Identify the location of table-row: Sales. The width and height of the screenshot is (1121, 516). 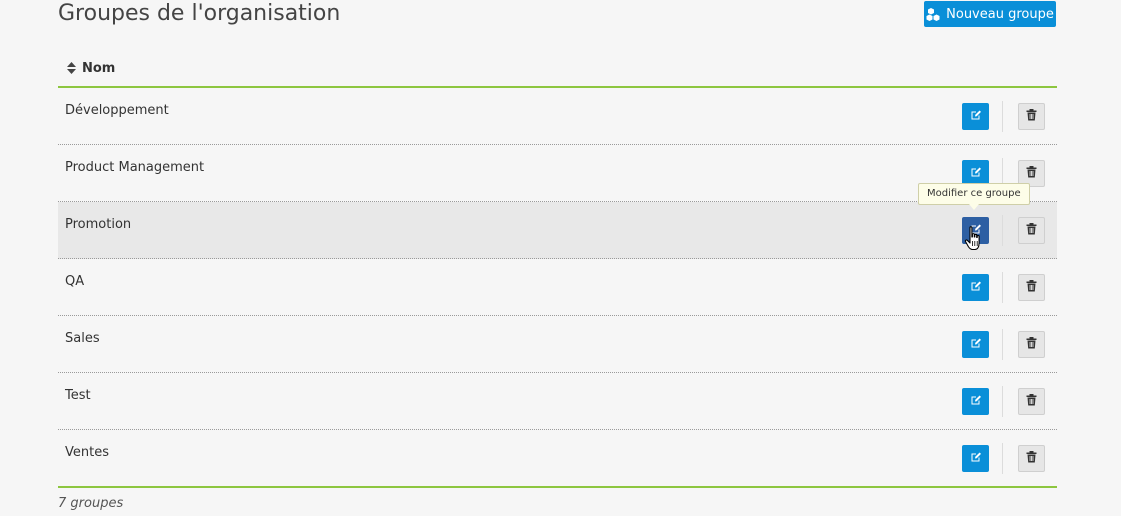
(557, 344).